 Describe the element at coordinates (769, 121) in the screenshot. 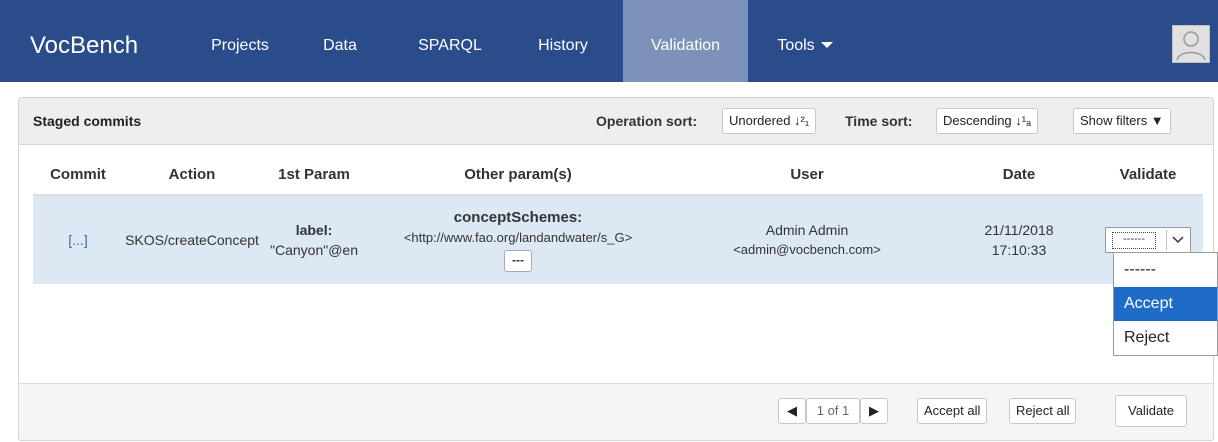

I see `operation-sort-button: Unordered ↓²₁` at that location.